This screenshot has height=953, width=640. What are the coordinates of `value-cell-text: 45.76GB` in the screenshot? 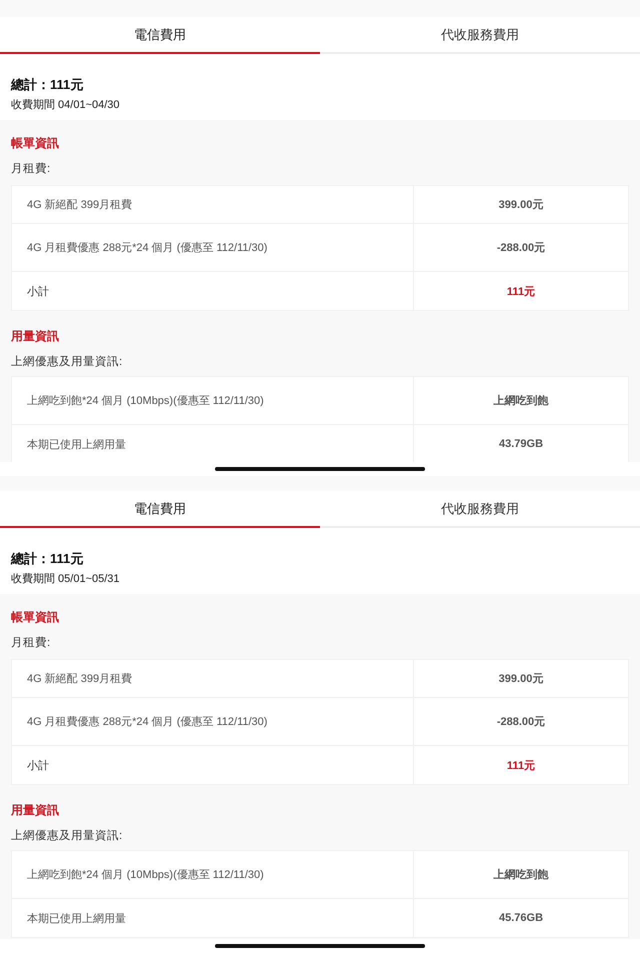 It's located at (521, 918).